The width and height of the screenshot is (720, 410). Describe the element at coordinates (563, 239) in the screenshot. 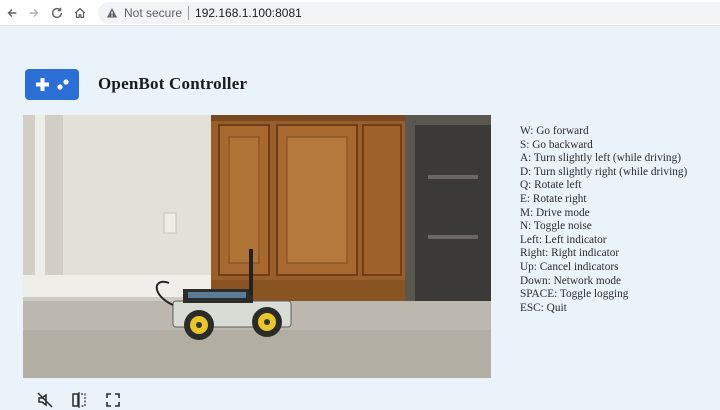

I see `list-item: Left: Left indicator` at that location.